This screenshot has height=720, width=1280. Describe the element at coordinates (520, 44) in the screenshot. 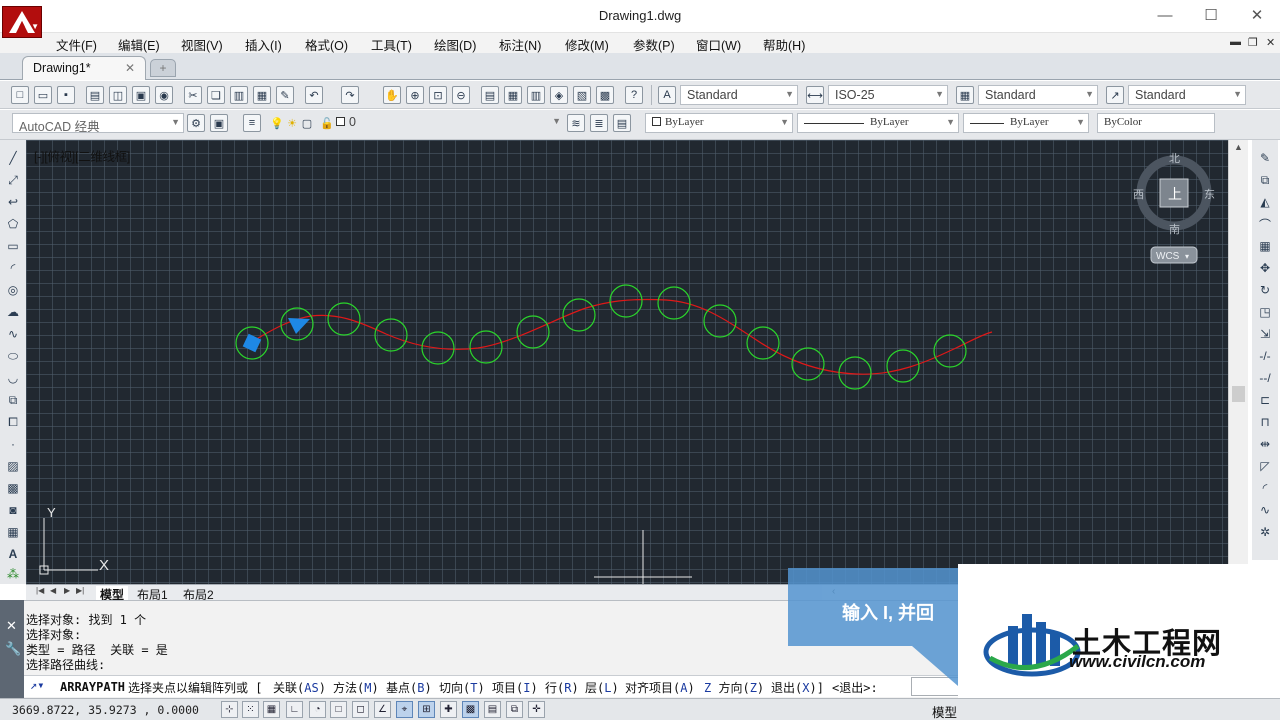

I see `menu-dimension: 标注(N)` at that location.